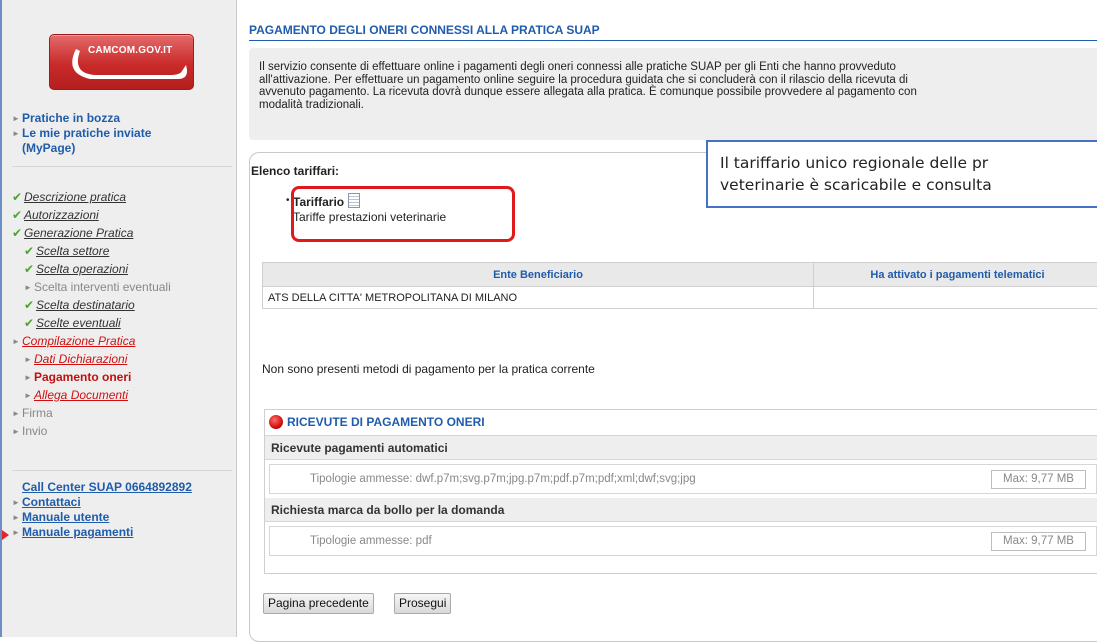 The width and height of the screenshot is (1097, 642). Describe the element at coordinates (91, 323) in the screenshot. I see `step-scelte-eventuali: ✔ Scelte eventuali` at that location.